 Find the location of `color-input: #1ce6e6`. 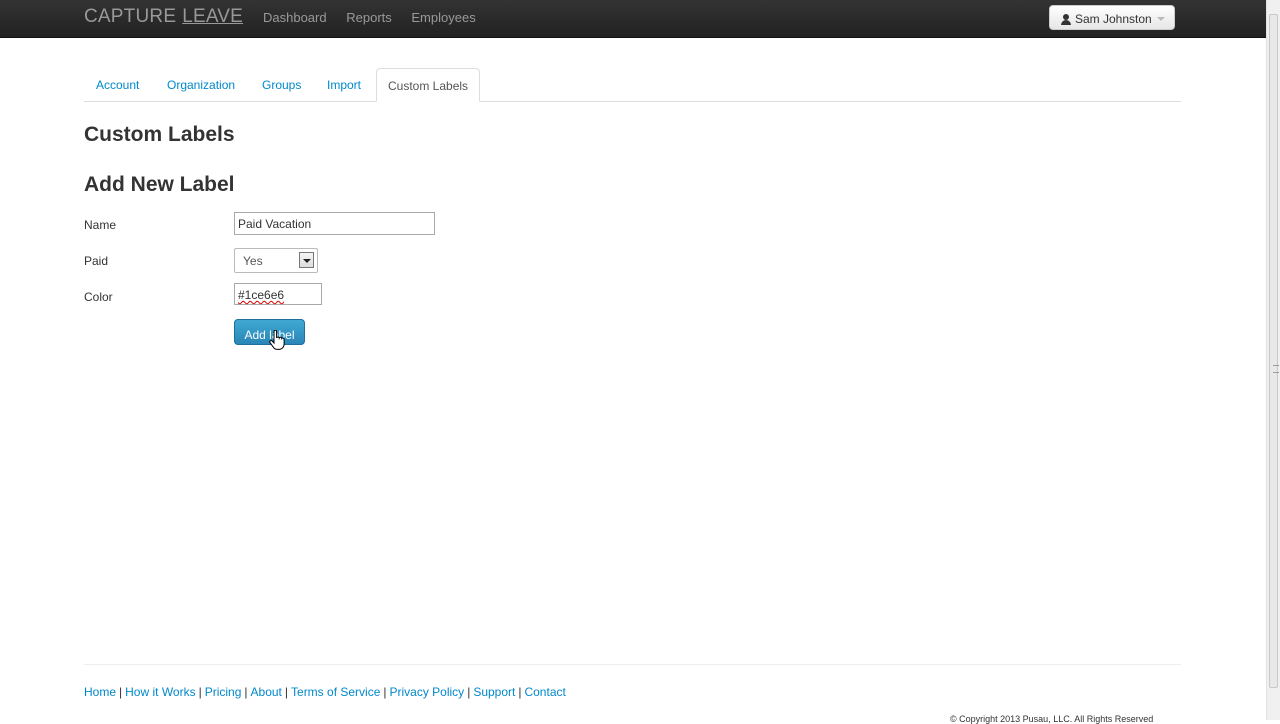

color-input: #1ce6e6 is located at coordinates (278, 294).